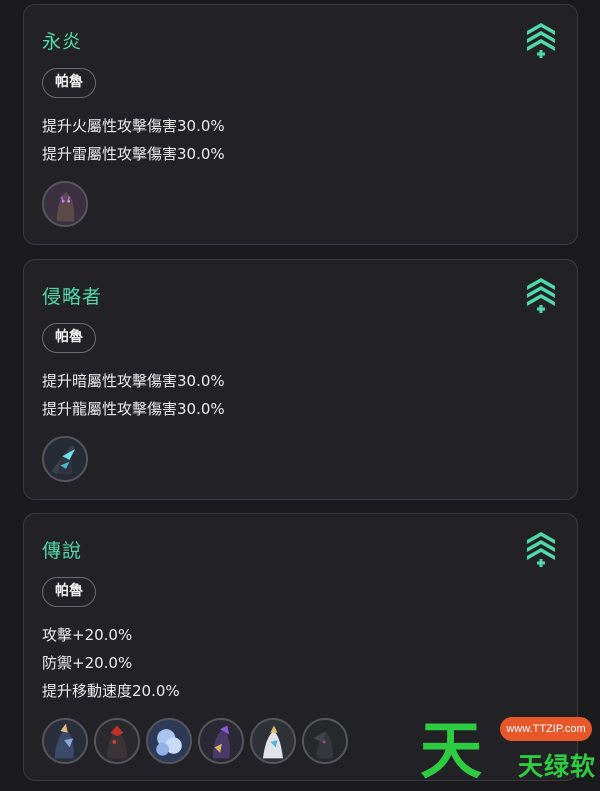  Describe the element at coordinates (556, 766) in the screenshot. I see `watermark-brand-text: 天绿软` at that location.